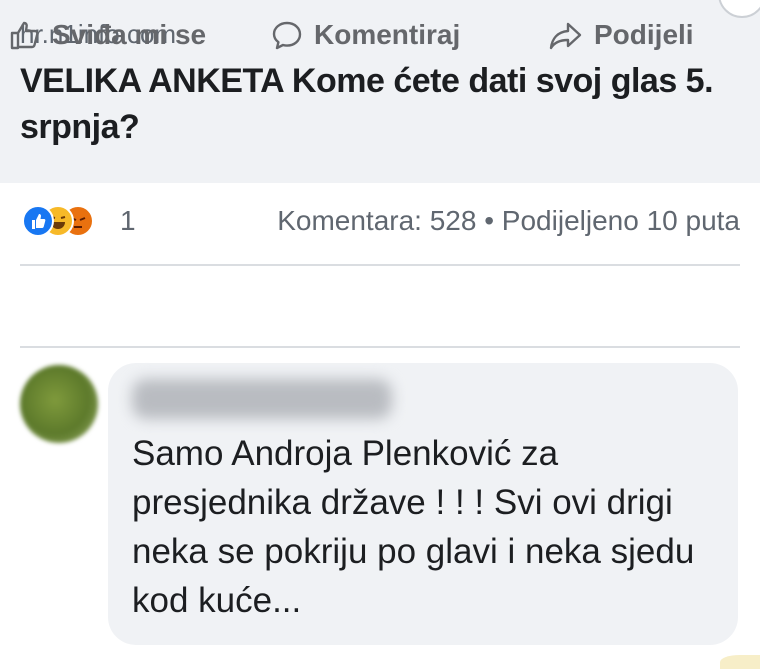 The height and width of the screenshot is (669, 760). I want to click on comments-shares-count: Komentara: 528 • Podijeljeno 10 puta, so click(508, 221).